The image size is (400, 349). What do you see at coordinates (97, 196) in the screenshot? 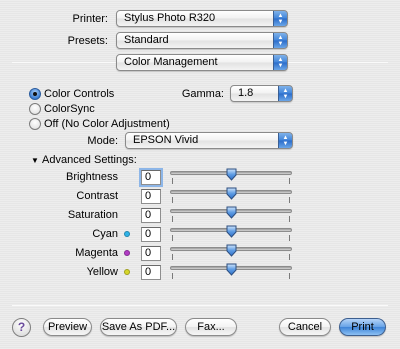
I see `adjustment-label-contrast: Contrast` at bounding box center [97, 196].